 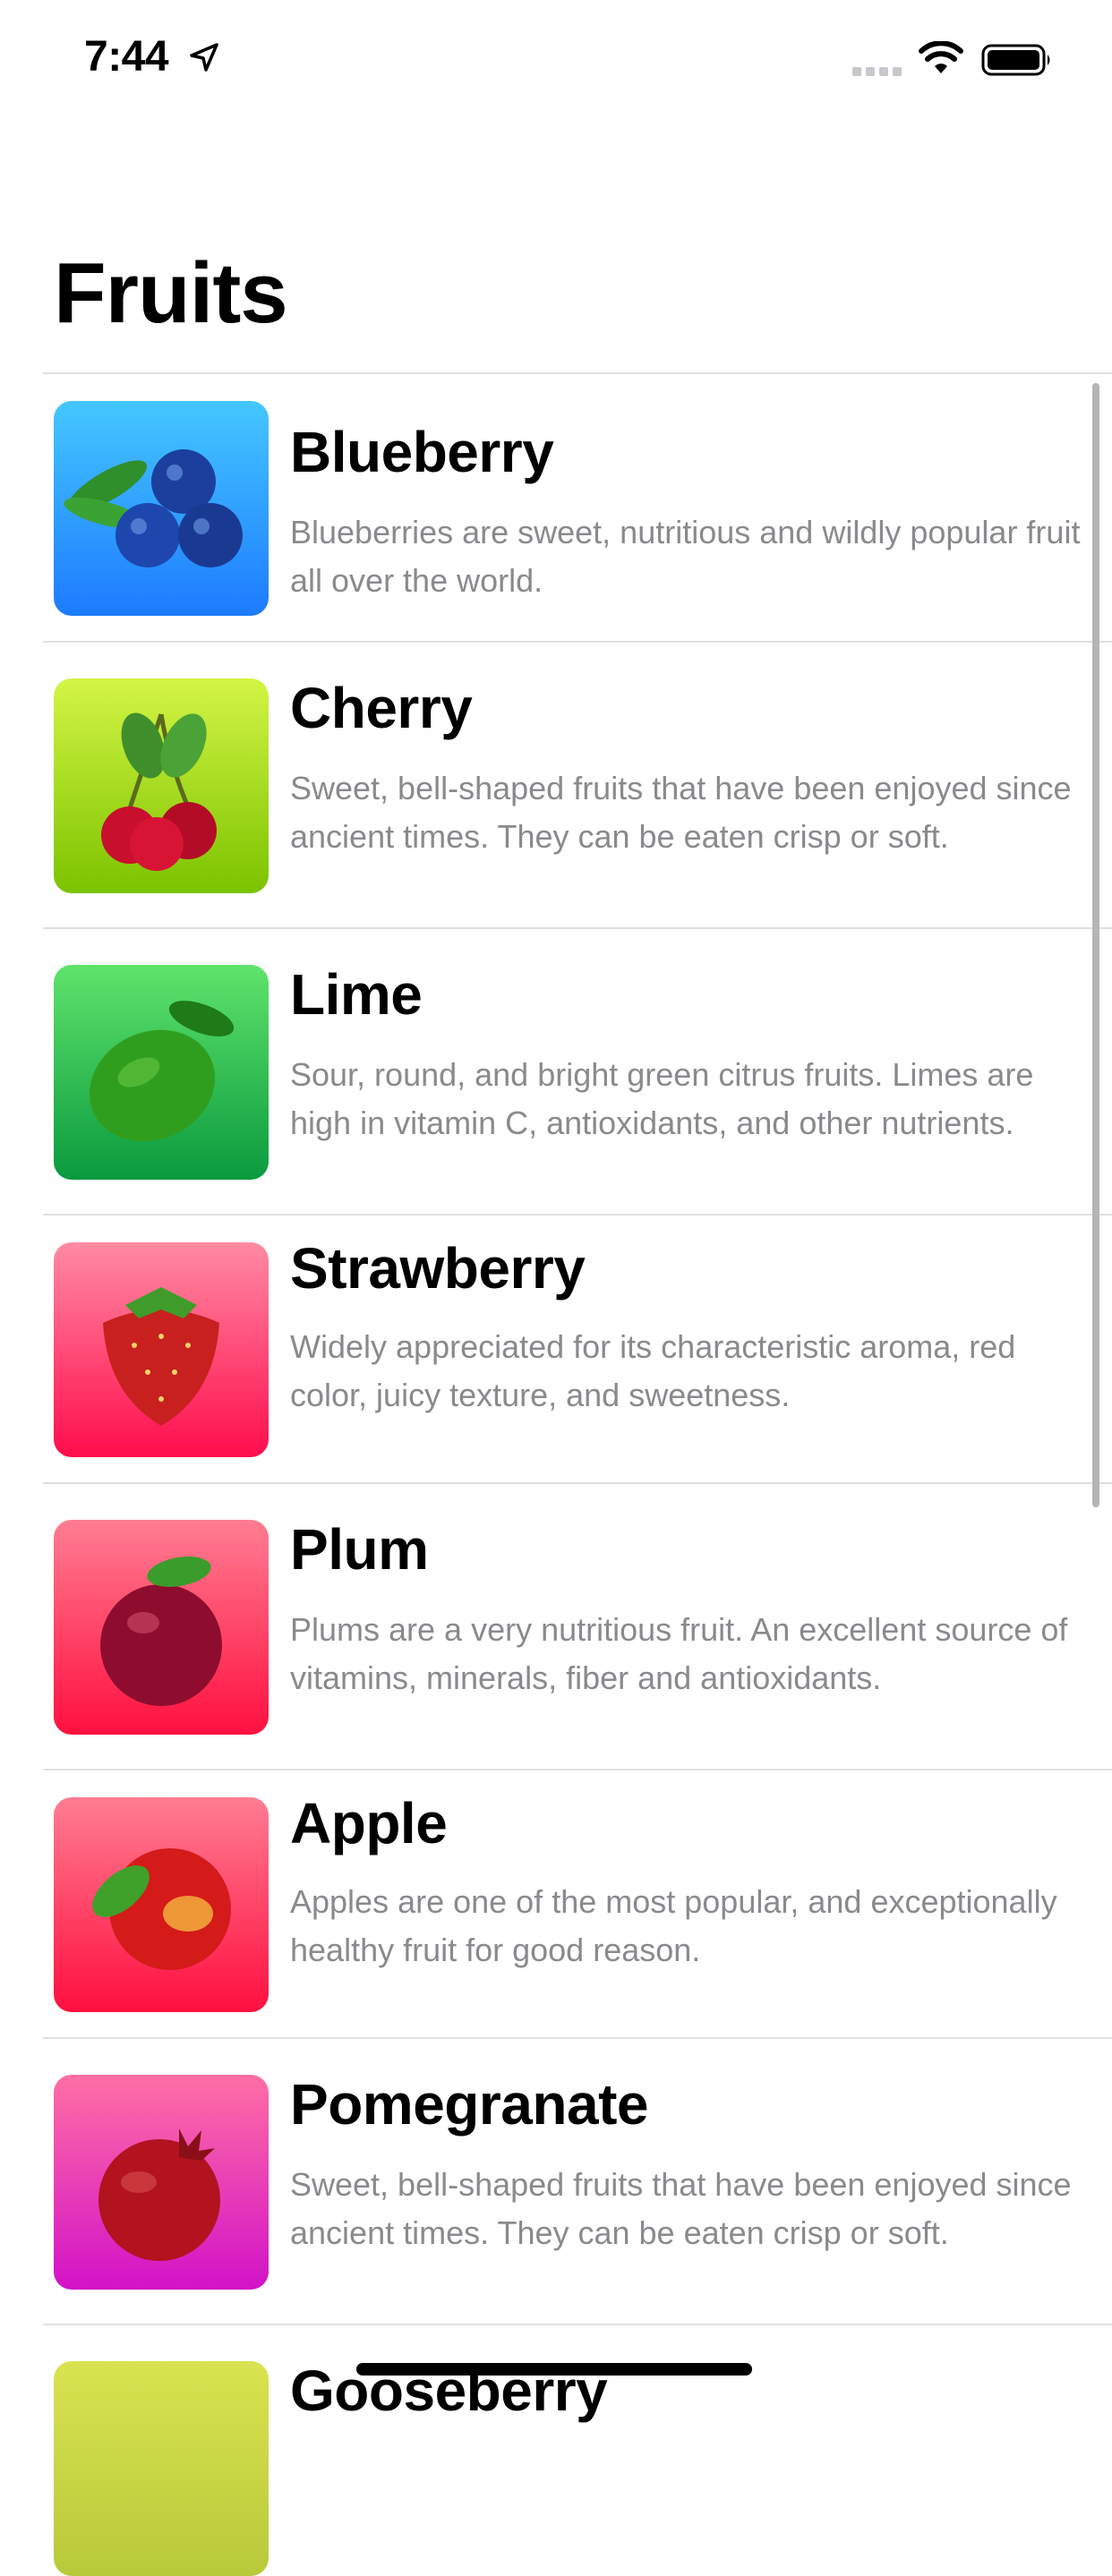 What do you see at coordinates (161, 2468) in the screenshot?
I see `gooseberry-icon` at bounding box center [161, 2468].